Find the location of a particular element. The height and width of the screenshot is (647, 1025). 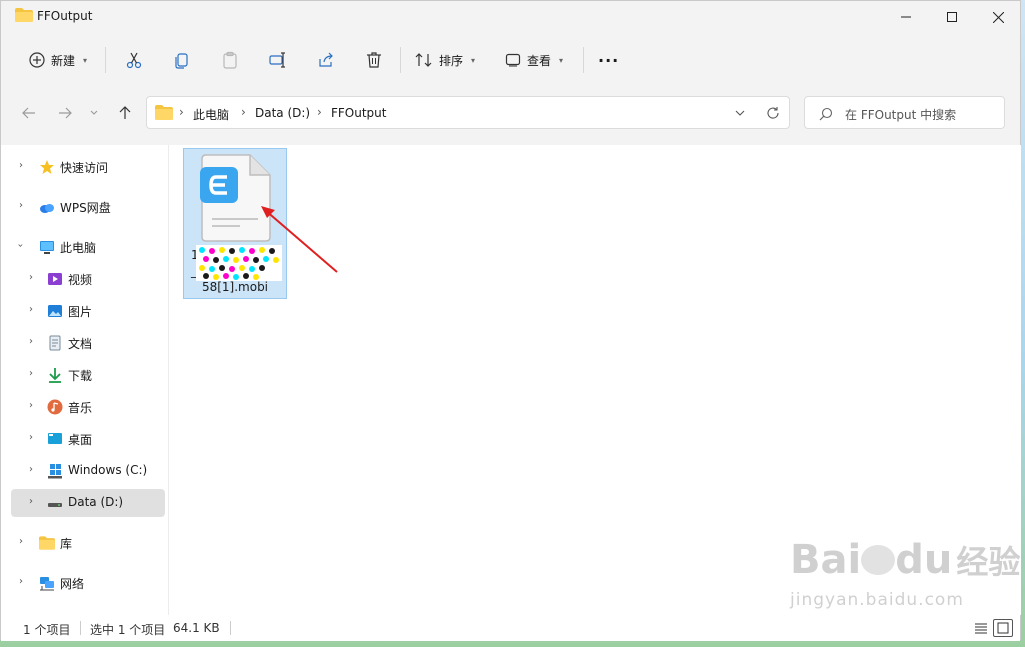

sidebar-item-videos: › 视频 is located at coordinates (88, 279).